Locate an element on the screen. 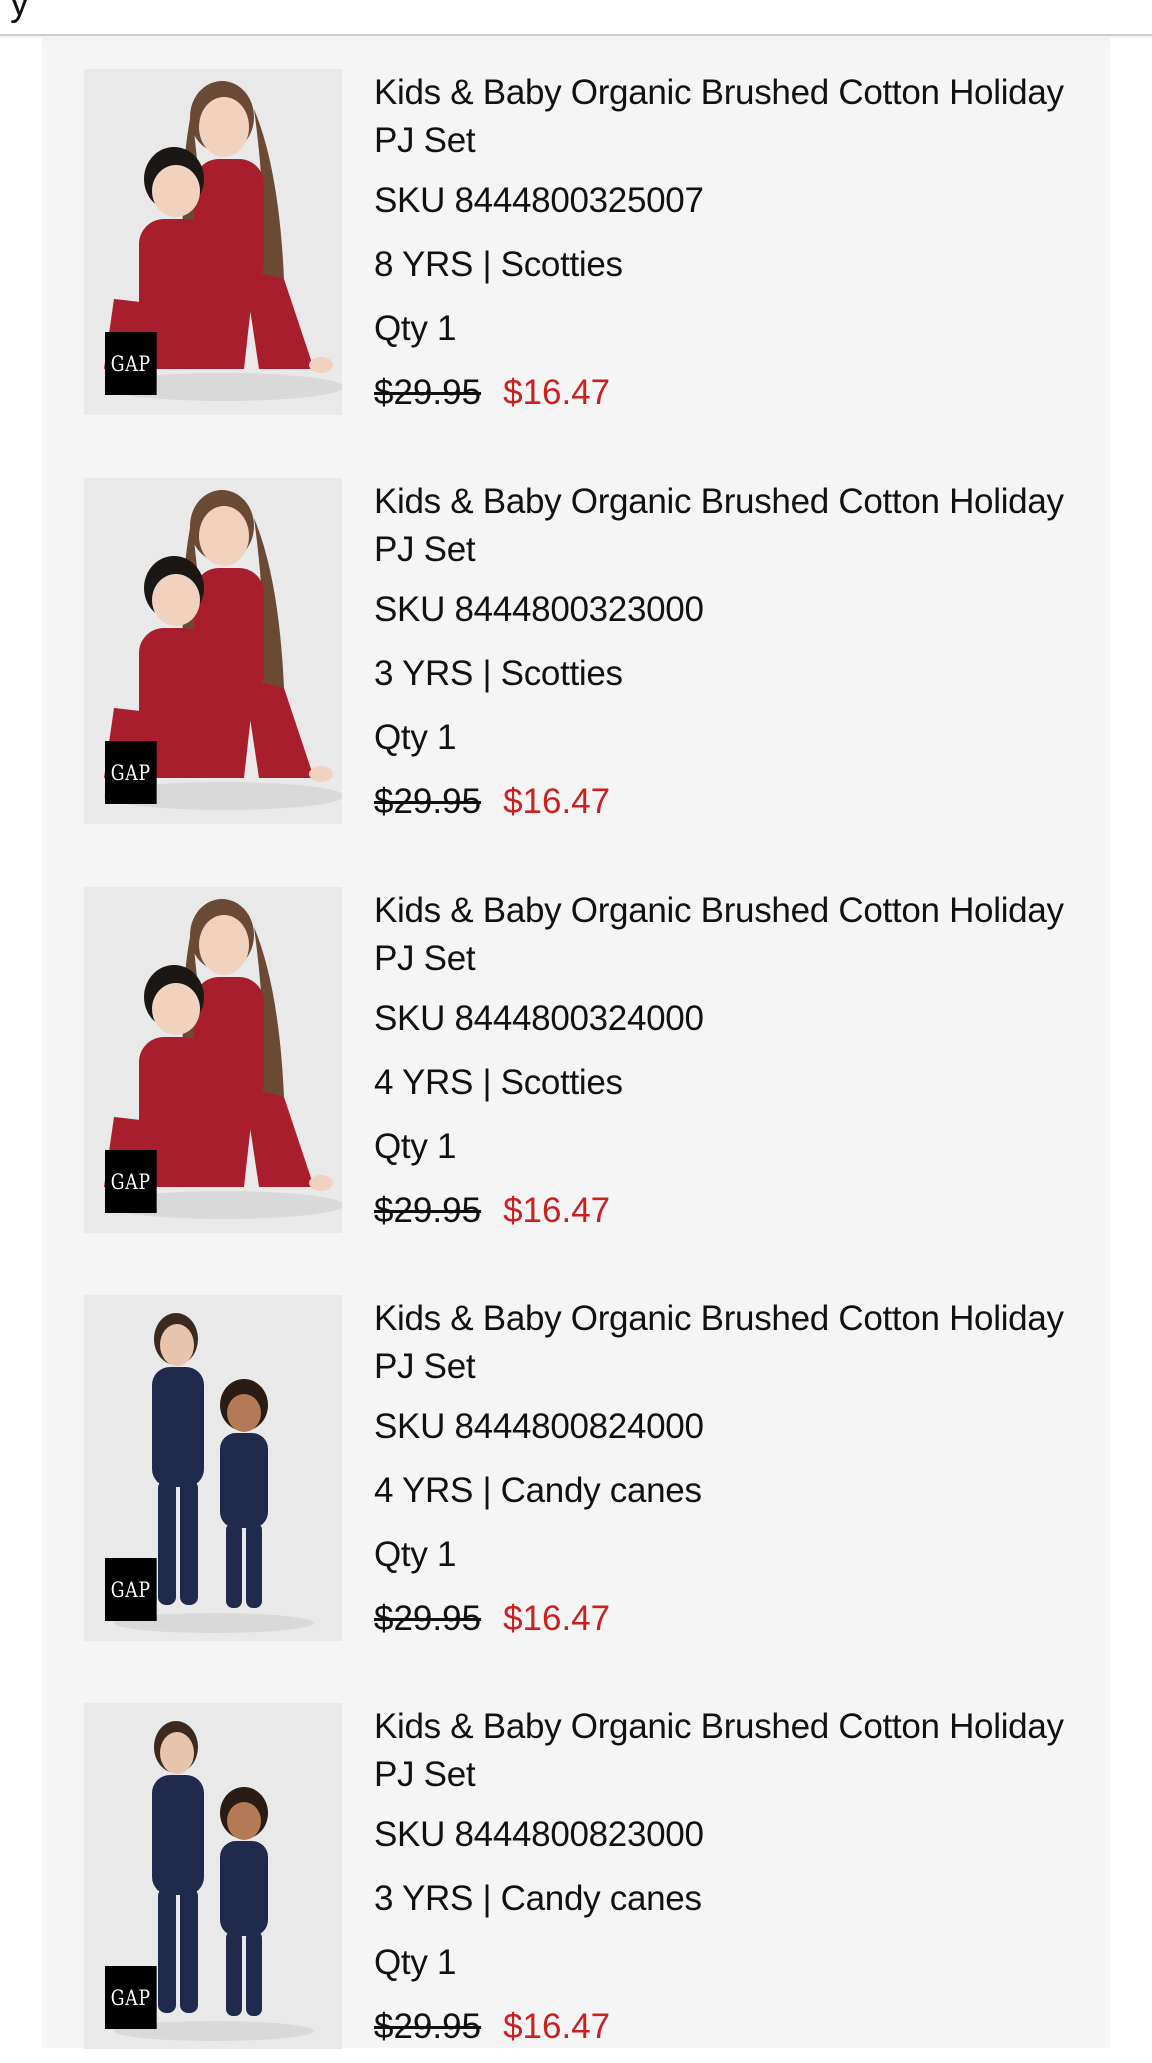  item-variant: 4 YRS | Scotties is located at coordinates (498, 1082).